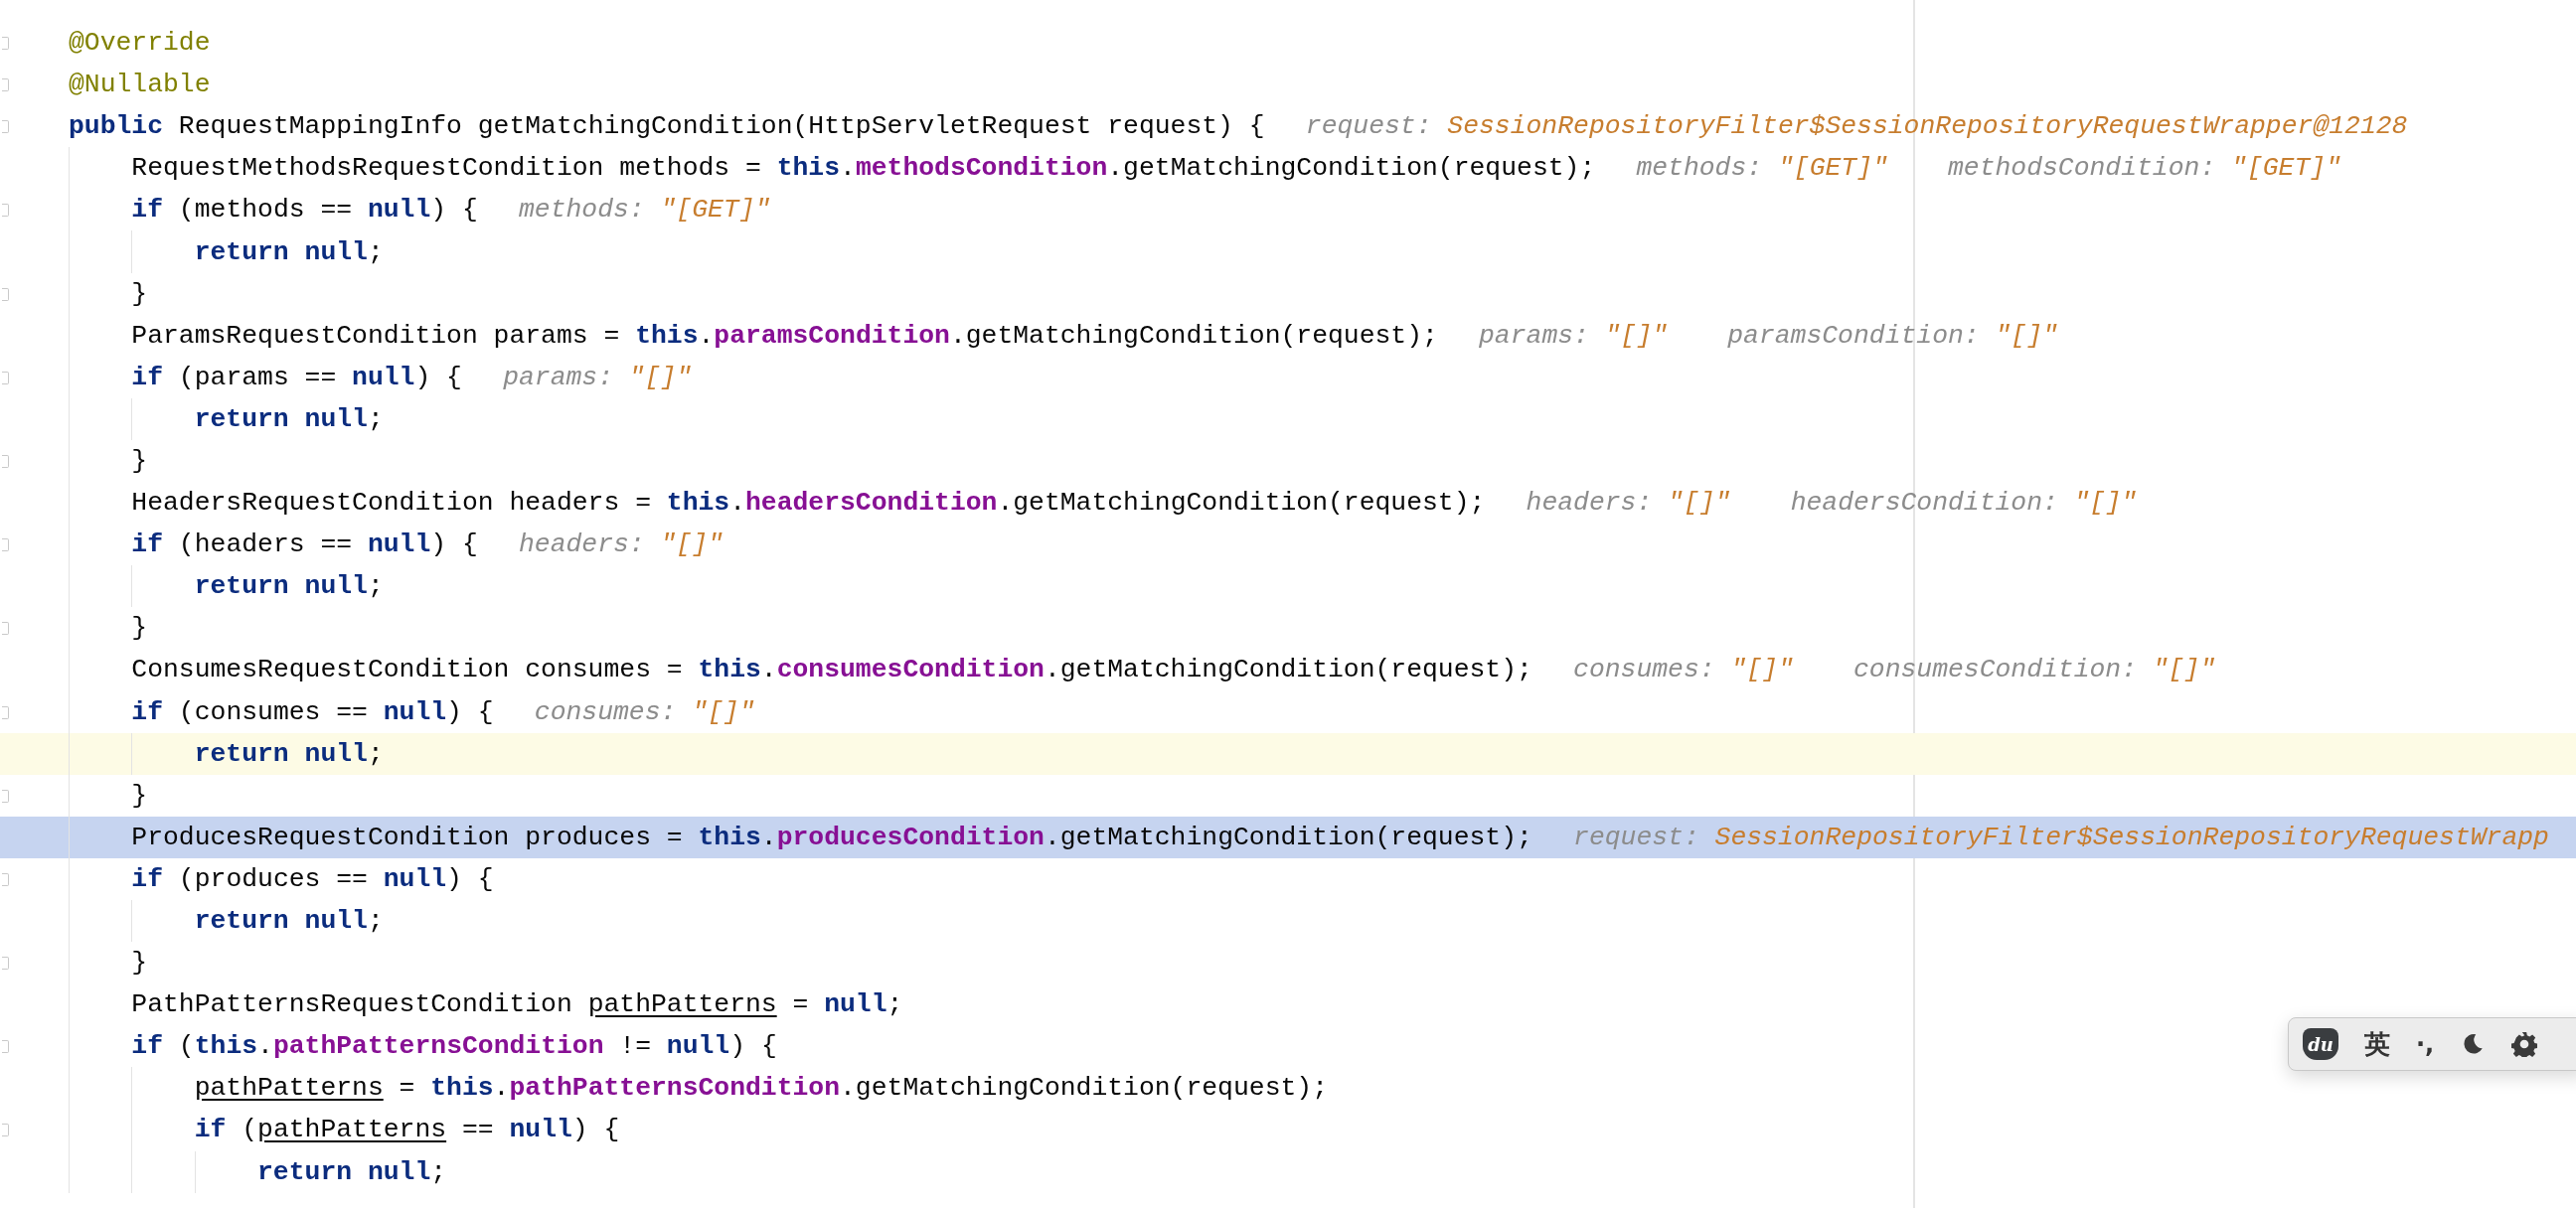 The width and height of the screenshot is (2576, 1208). What do you see at coordinates (1964, 504) in the screenshot?
I see `inline-debug-value: headersCondition: "[]"` at bounding box center [1964, 504].